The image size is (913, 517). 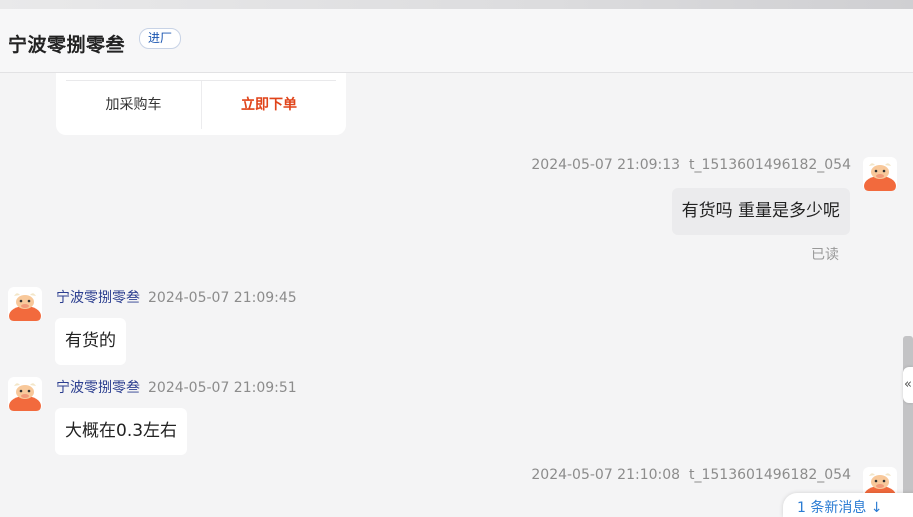 I want to click on message-time: 2024-05-07 21:10:08, so click(x=606, y=475).